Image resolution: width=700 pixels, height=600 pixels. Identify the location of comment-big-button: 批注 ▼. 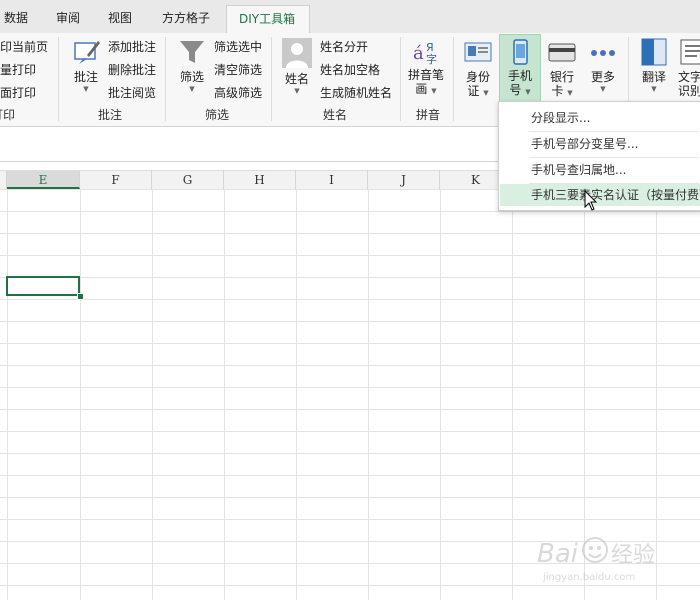
(86, 65).